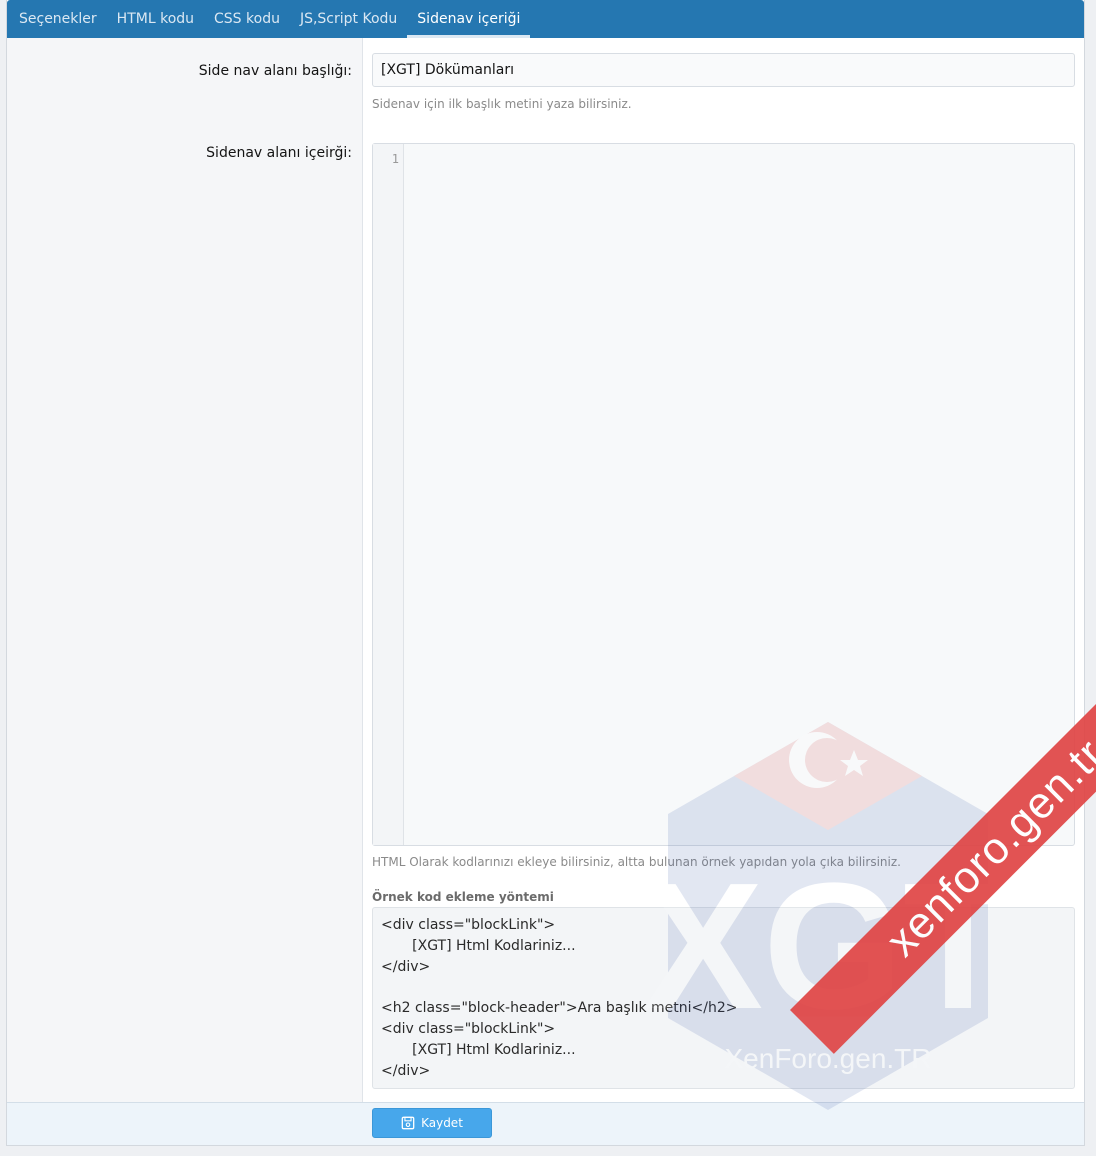 Image resolution: width=1096 pixels, height=1156 pixels. Describe the element at coordinates (388, 494) in the screenshot. I see `editor-gutter: 1` at that location.